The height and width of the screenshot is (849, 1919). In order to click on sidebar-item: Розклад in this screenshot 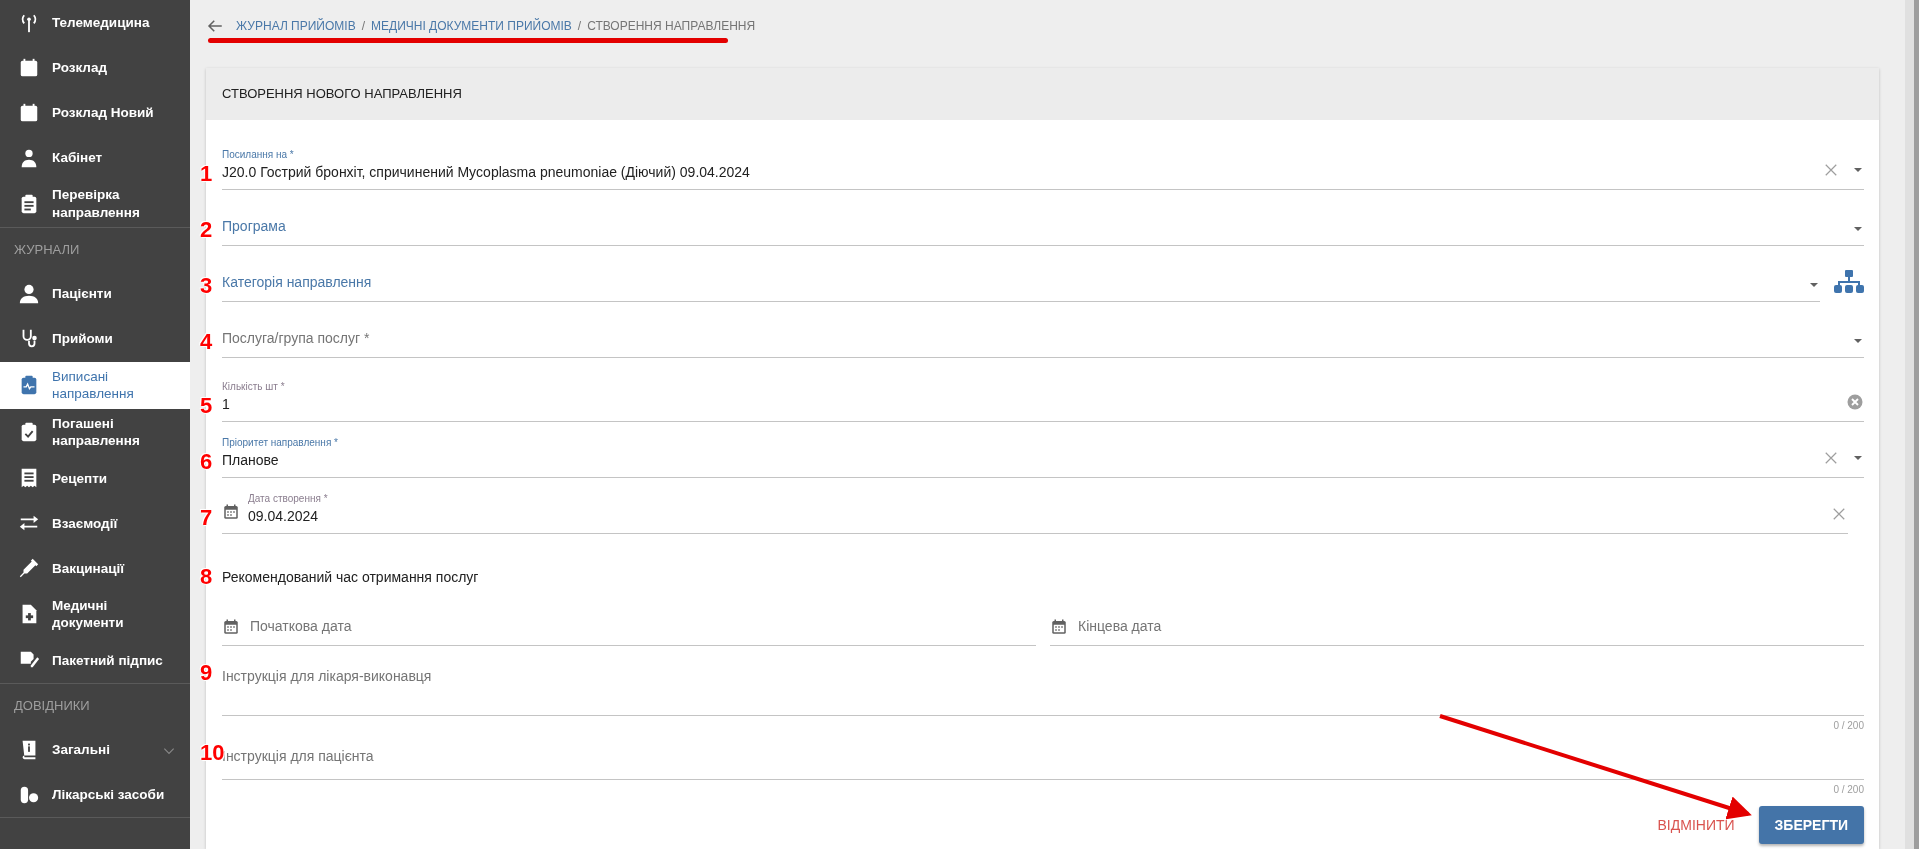, I will do `click(95, 67)`.